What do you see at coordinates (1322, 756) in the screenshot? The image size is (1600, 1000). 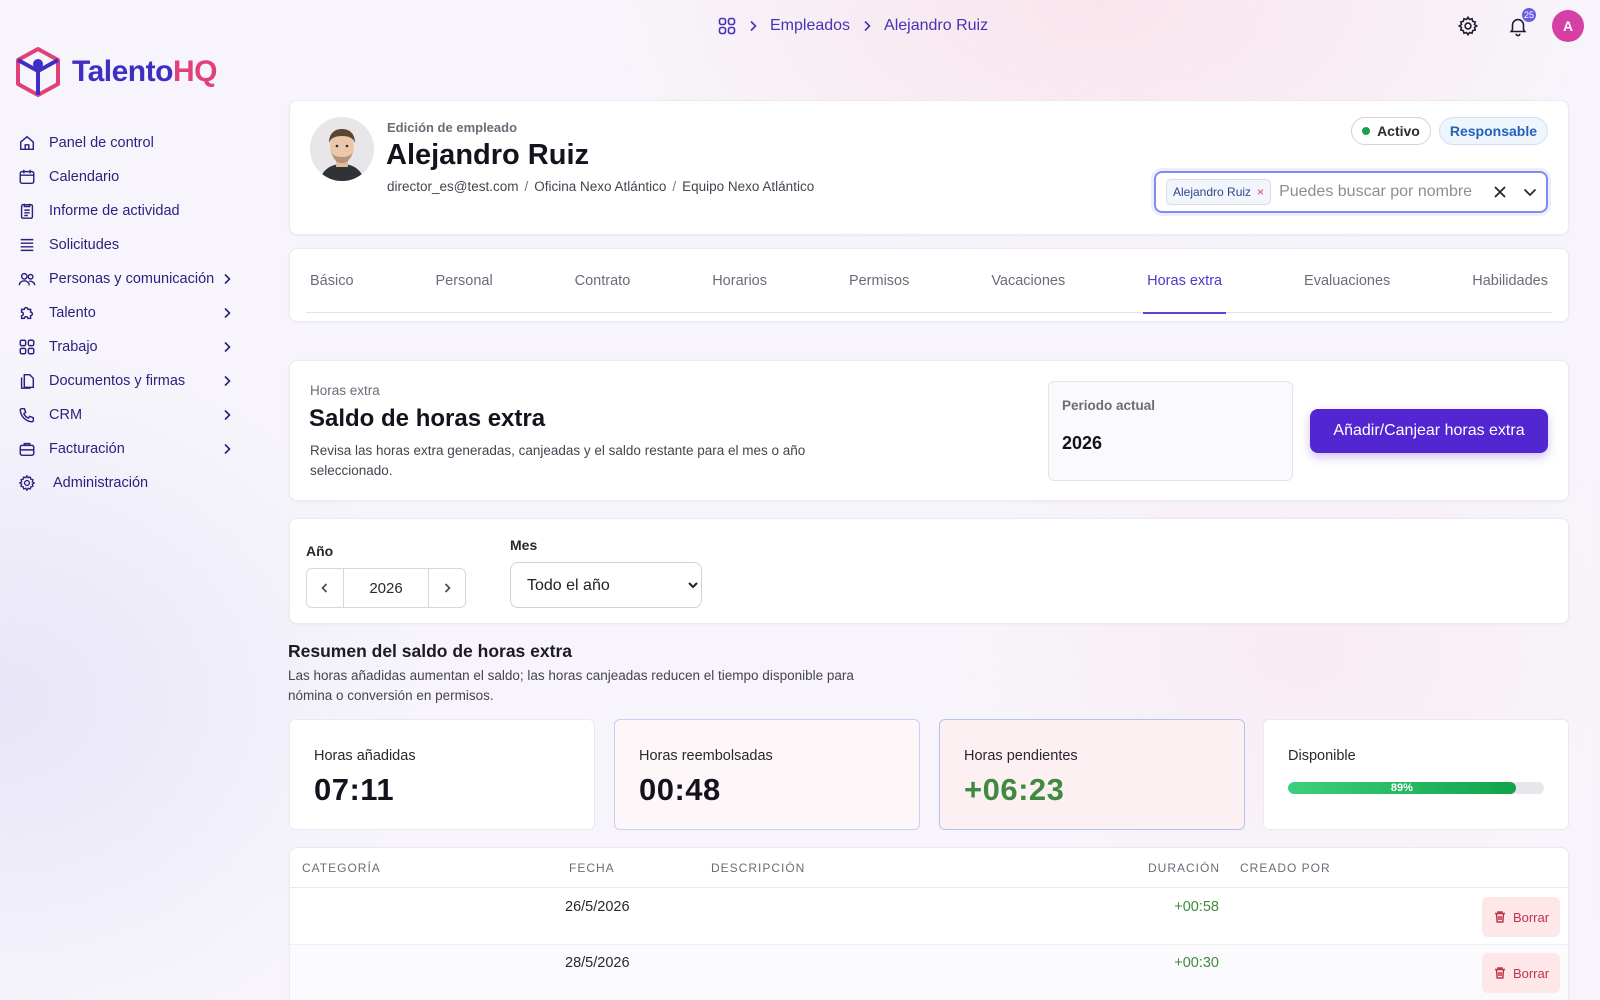 I see `stat-label: Disponible` at bounding box center [1322, 756].